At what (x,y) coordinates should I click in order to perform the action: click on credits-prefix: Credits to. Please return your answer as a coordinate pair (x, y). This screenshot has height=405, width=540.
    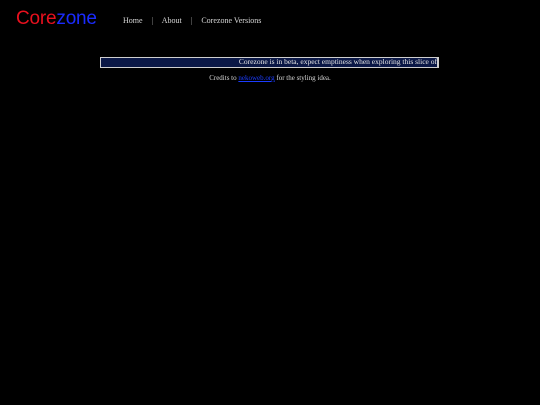
    Looking at the image, I should click on (223, 78).